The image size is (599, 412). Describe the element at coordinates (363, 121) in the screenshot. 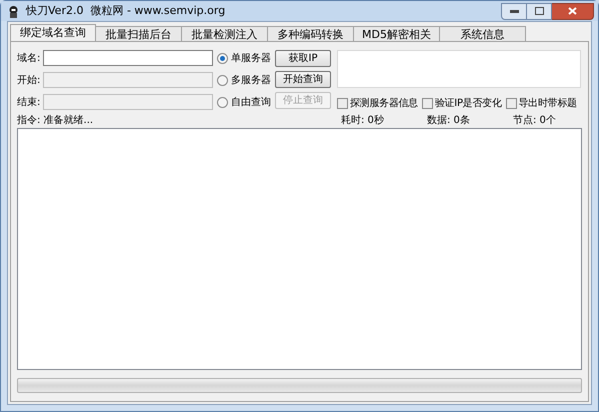

I see `elapsed-time: 耗时: 0秒` at that location.